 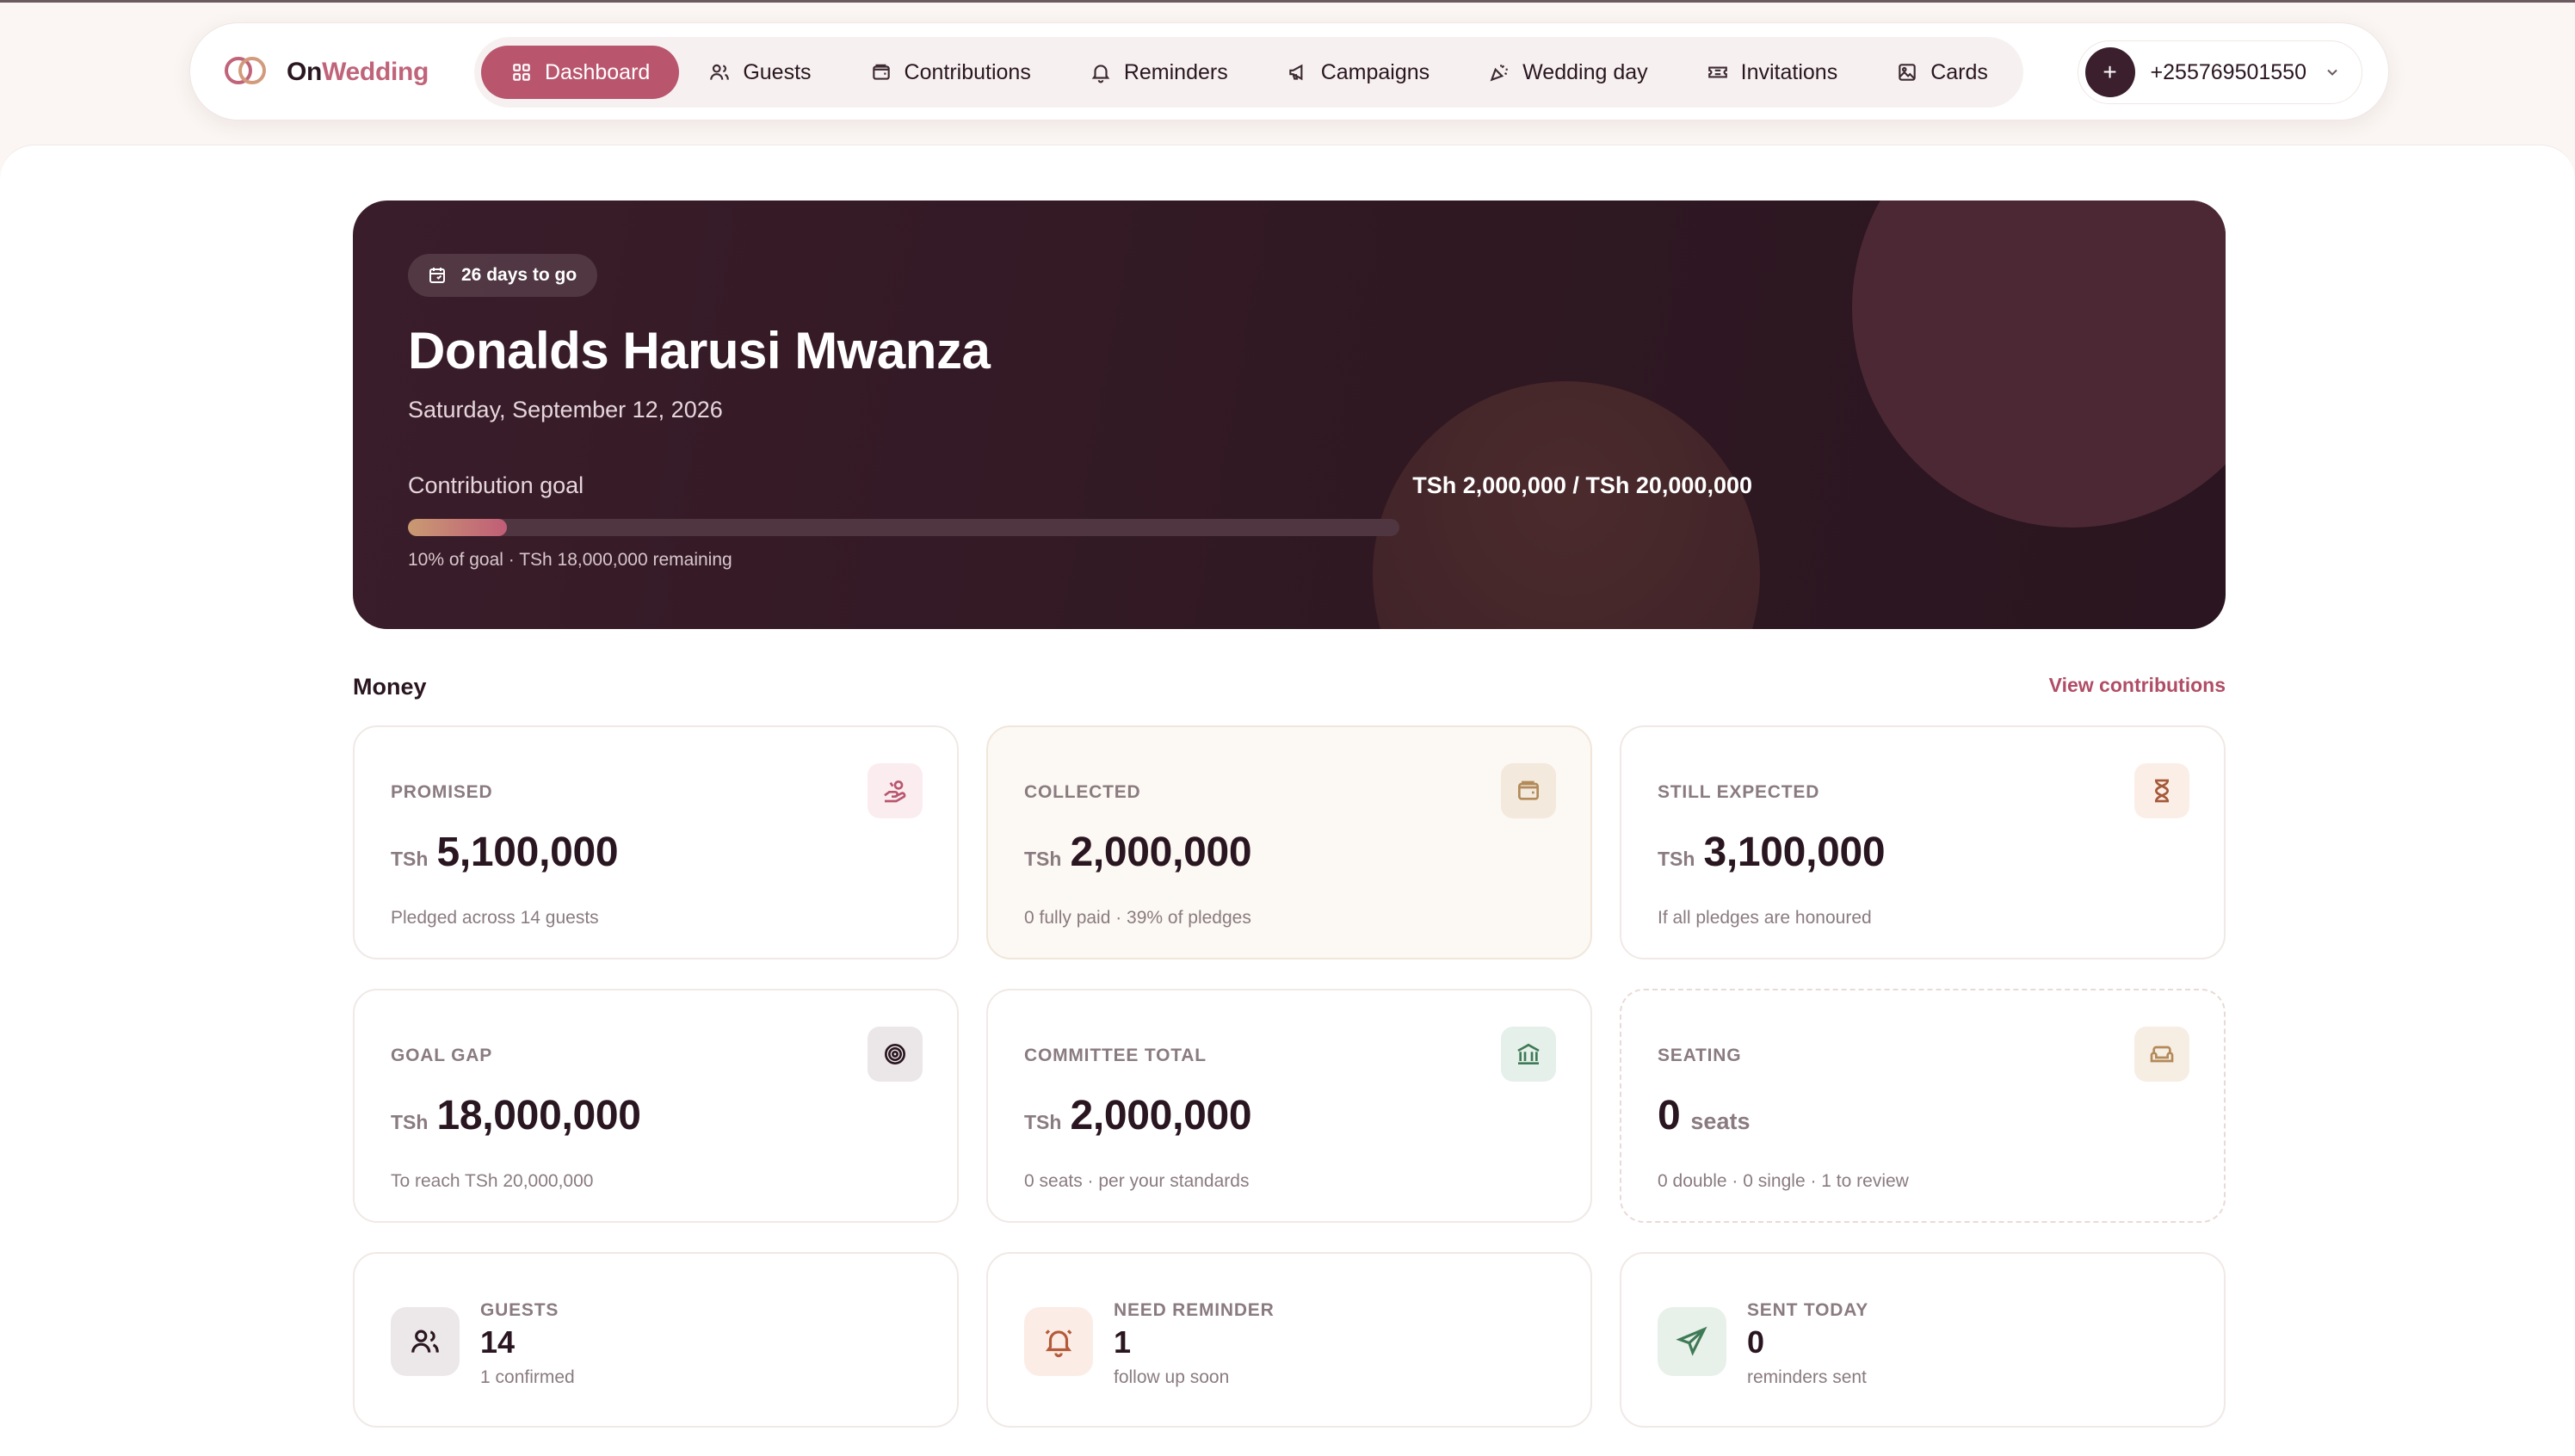 What do you see at coordinates (1907, 73) in the screenshot?
I see `image-icon` at bounding box center [1907, 73].